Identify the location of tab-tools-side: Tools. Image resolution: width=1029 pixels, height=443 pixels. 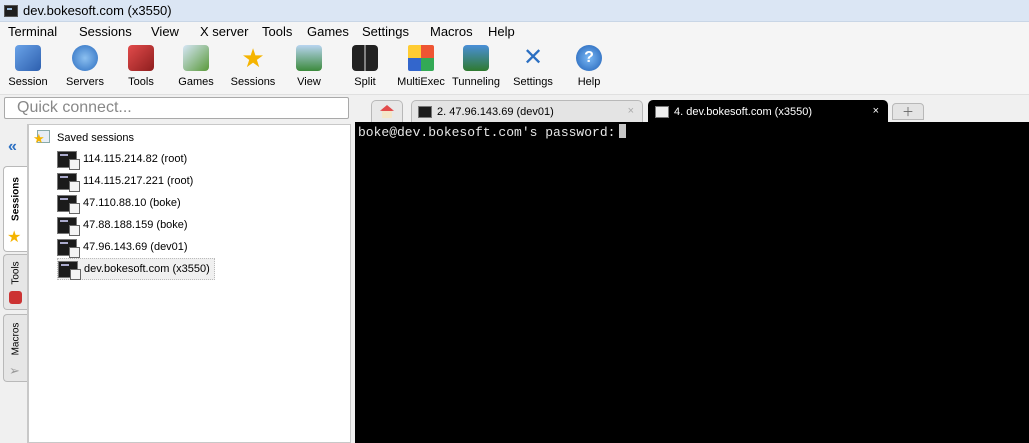
(15, 282).